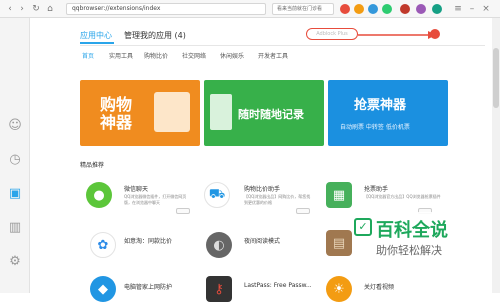 Image resolution: width=500 pixels, height=302 pixels. Describe the element at coordinates (15, 227) in the screenshot. I see `shirt-icon: ▥` at that location.